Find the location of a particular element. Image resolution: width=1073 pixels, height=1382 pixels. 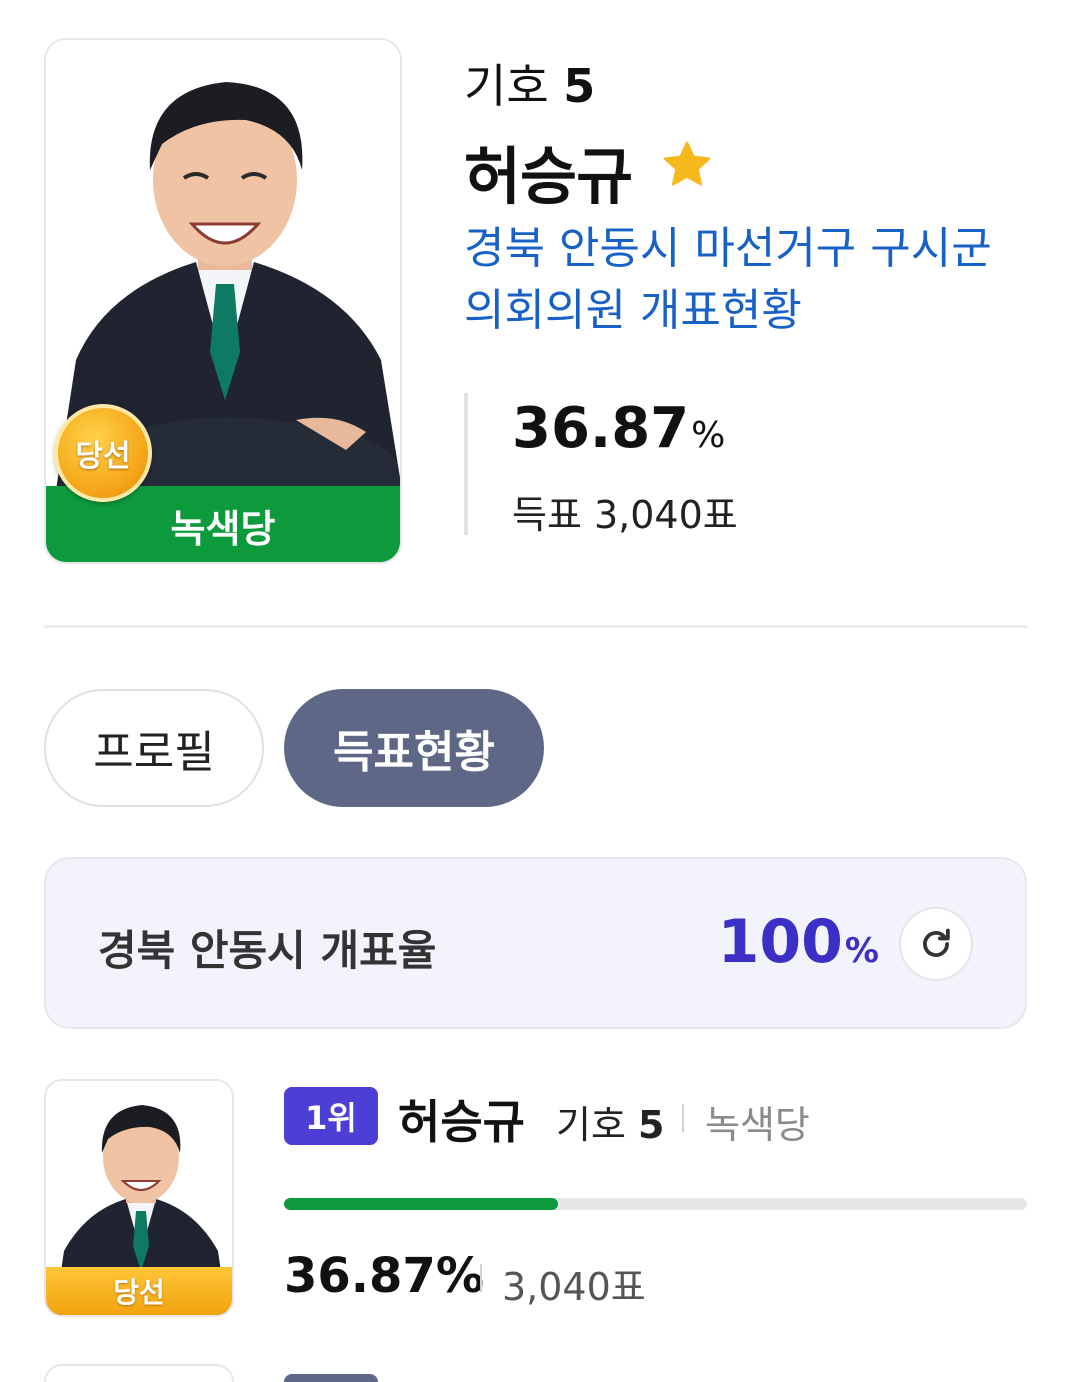

result-ballot-prefix: 기호 is located at coordinates (591, 1125).